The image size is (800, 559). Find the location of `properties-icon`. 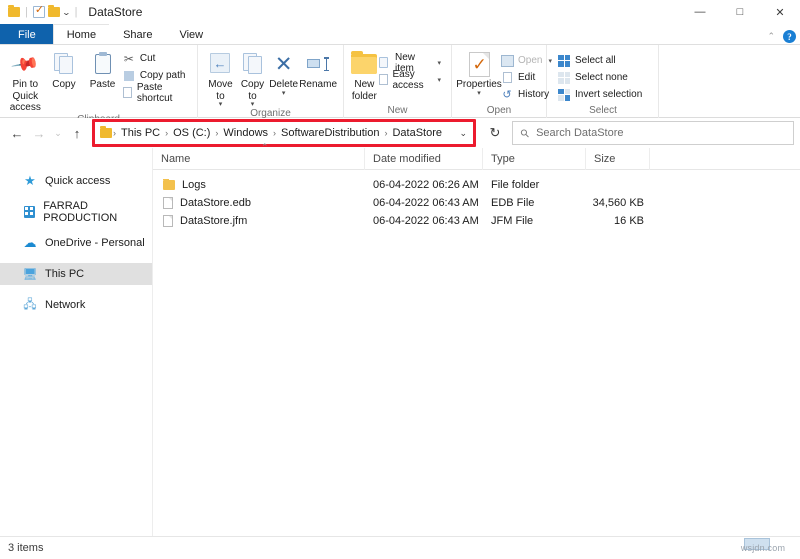

properties-icon is located at coordinates (38, 11).